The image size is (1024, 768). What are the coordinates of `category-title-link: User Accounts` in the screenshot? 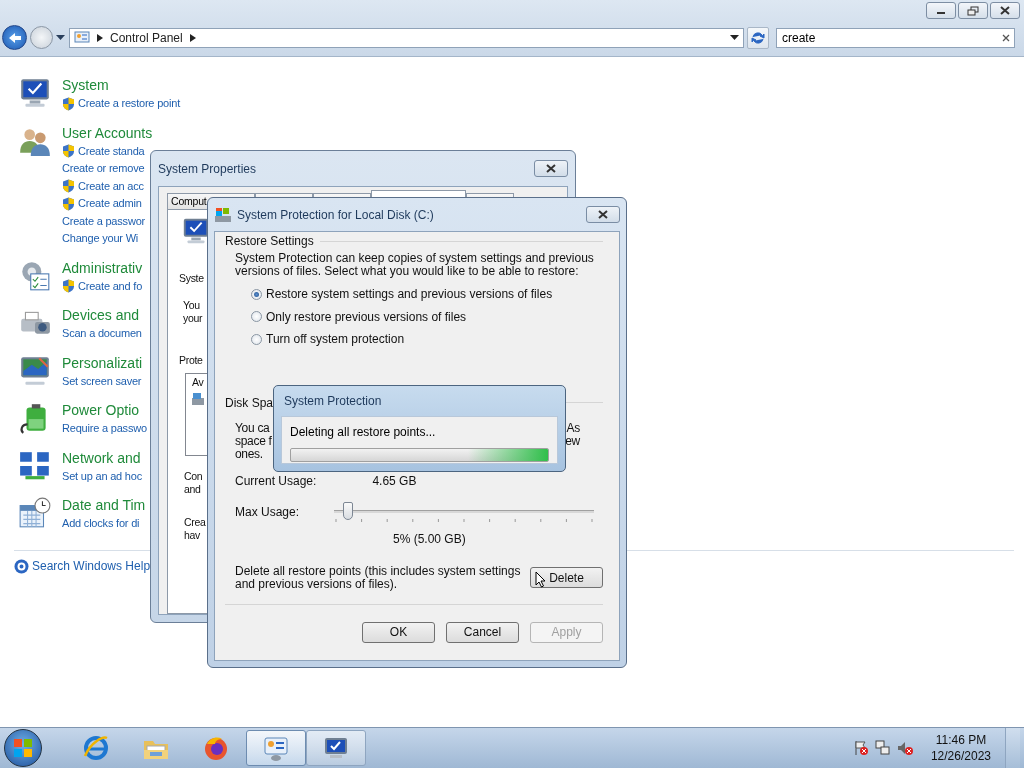 It's located at (107, 133).